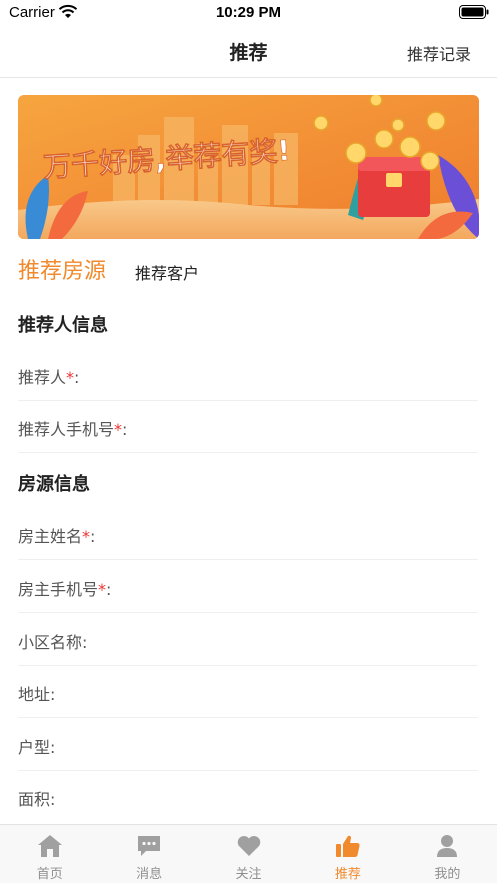 The height and width of the screenshot is (883, 497). I want to click on address-label: 地址:, so click(37, 694).